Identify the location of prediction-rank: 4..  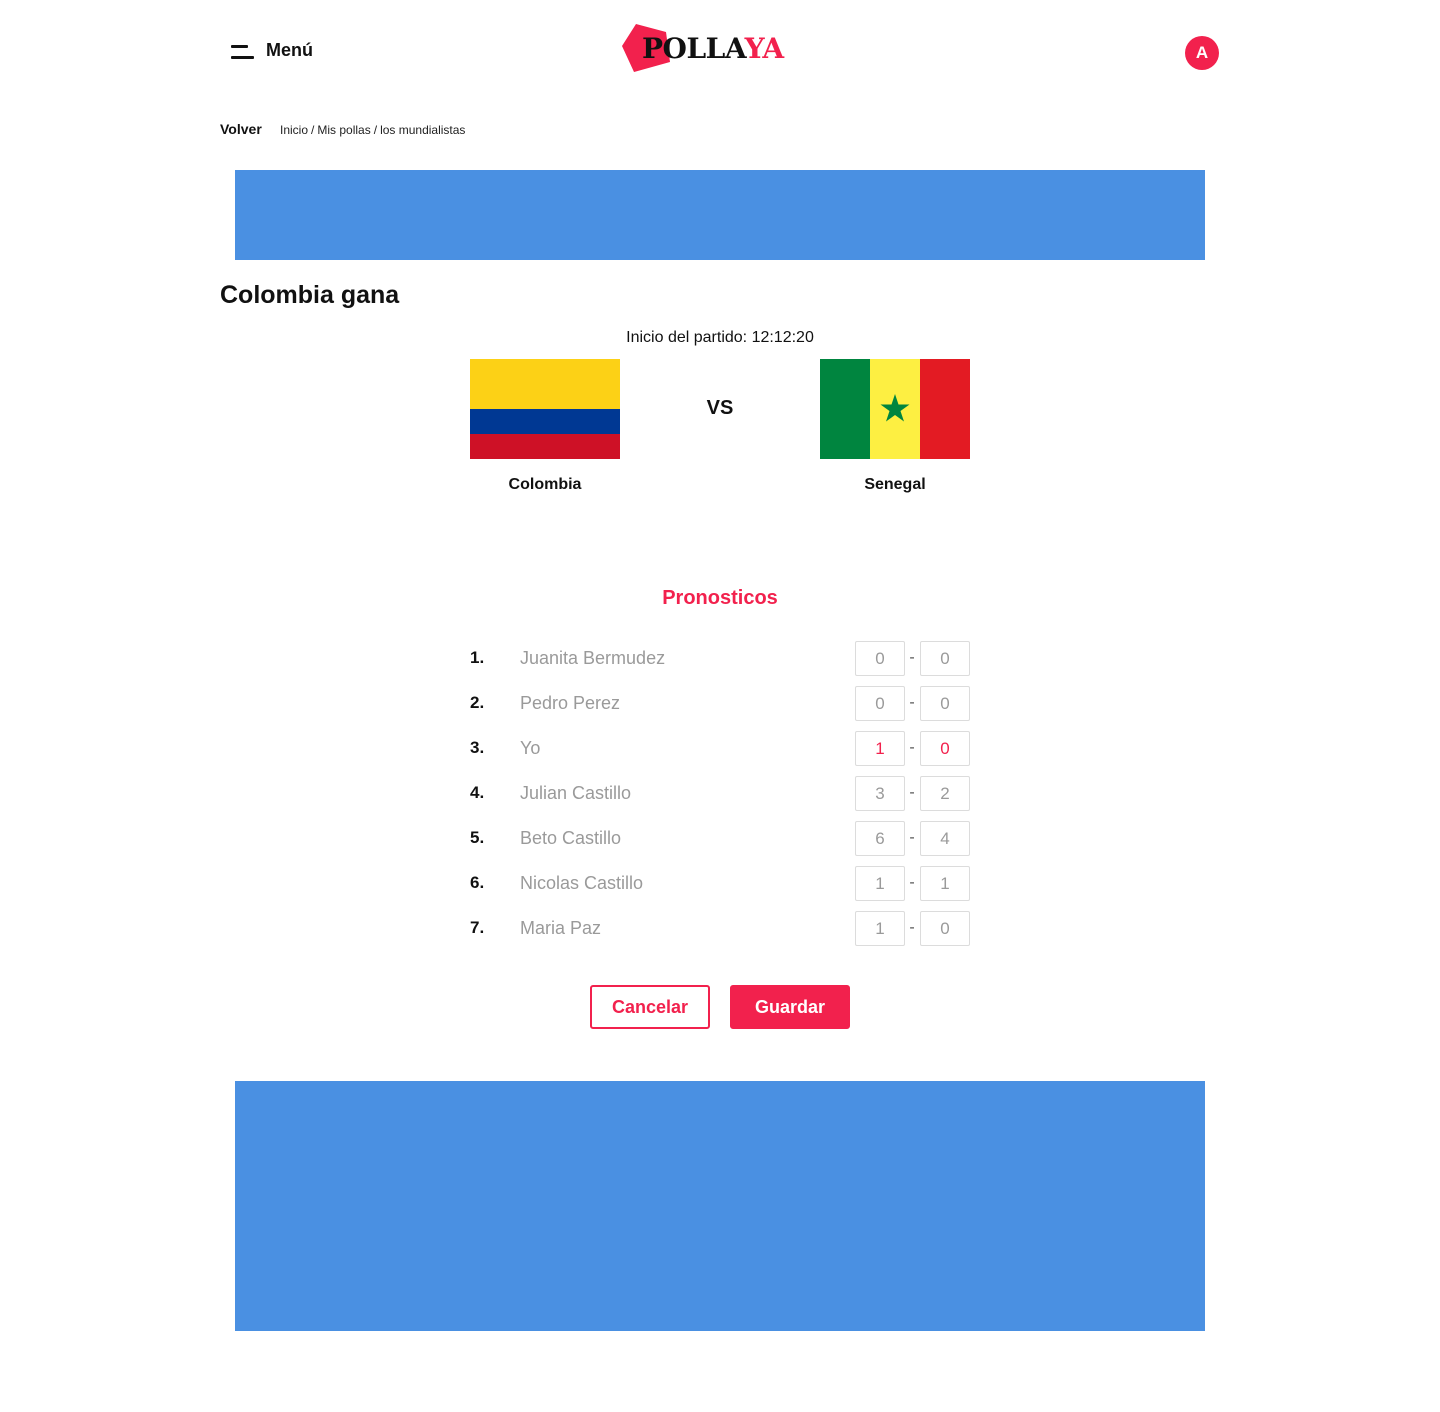
(477, 792).